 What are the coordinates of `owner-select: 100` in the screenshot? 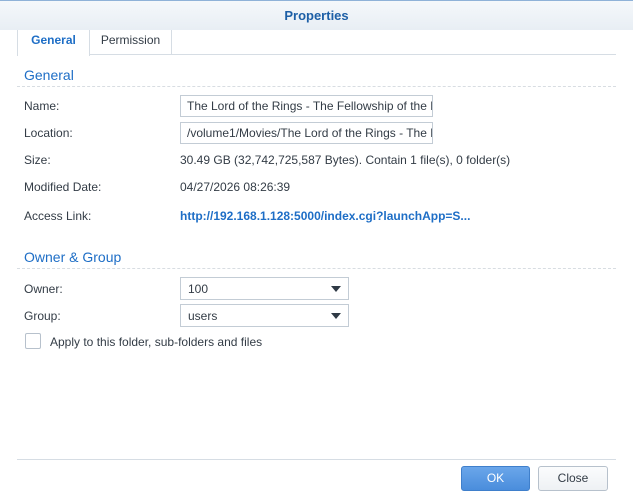 It's located at (264, 288).